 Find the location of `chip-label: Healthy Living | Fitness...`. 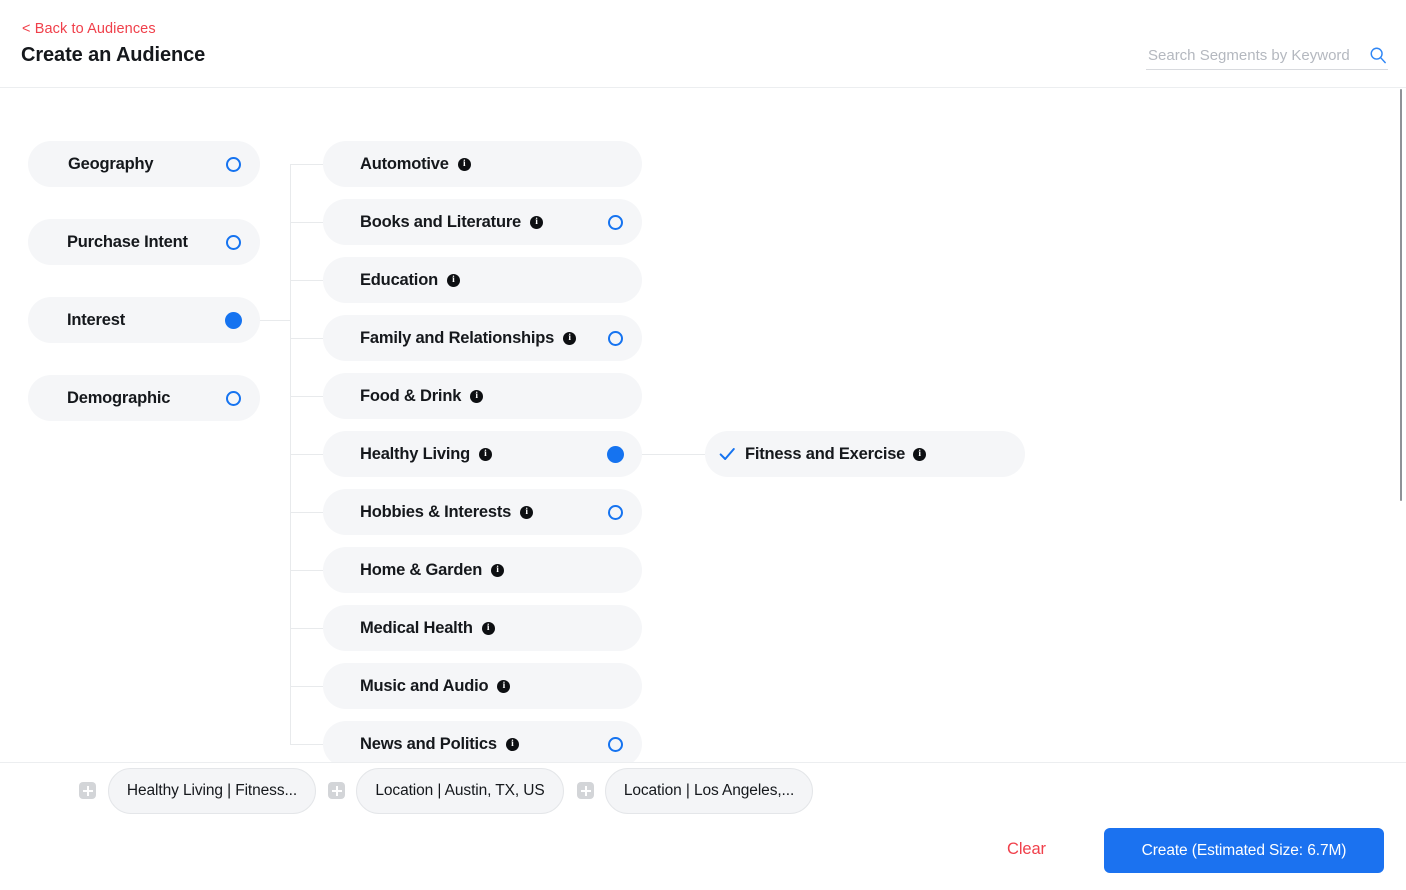

chip-label: Healthy Living | Fitness... is located at coordinates (212, 790).